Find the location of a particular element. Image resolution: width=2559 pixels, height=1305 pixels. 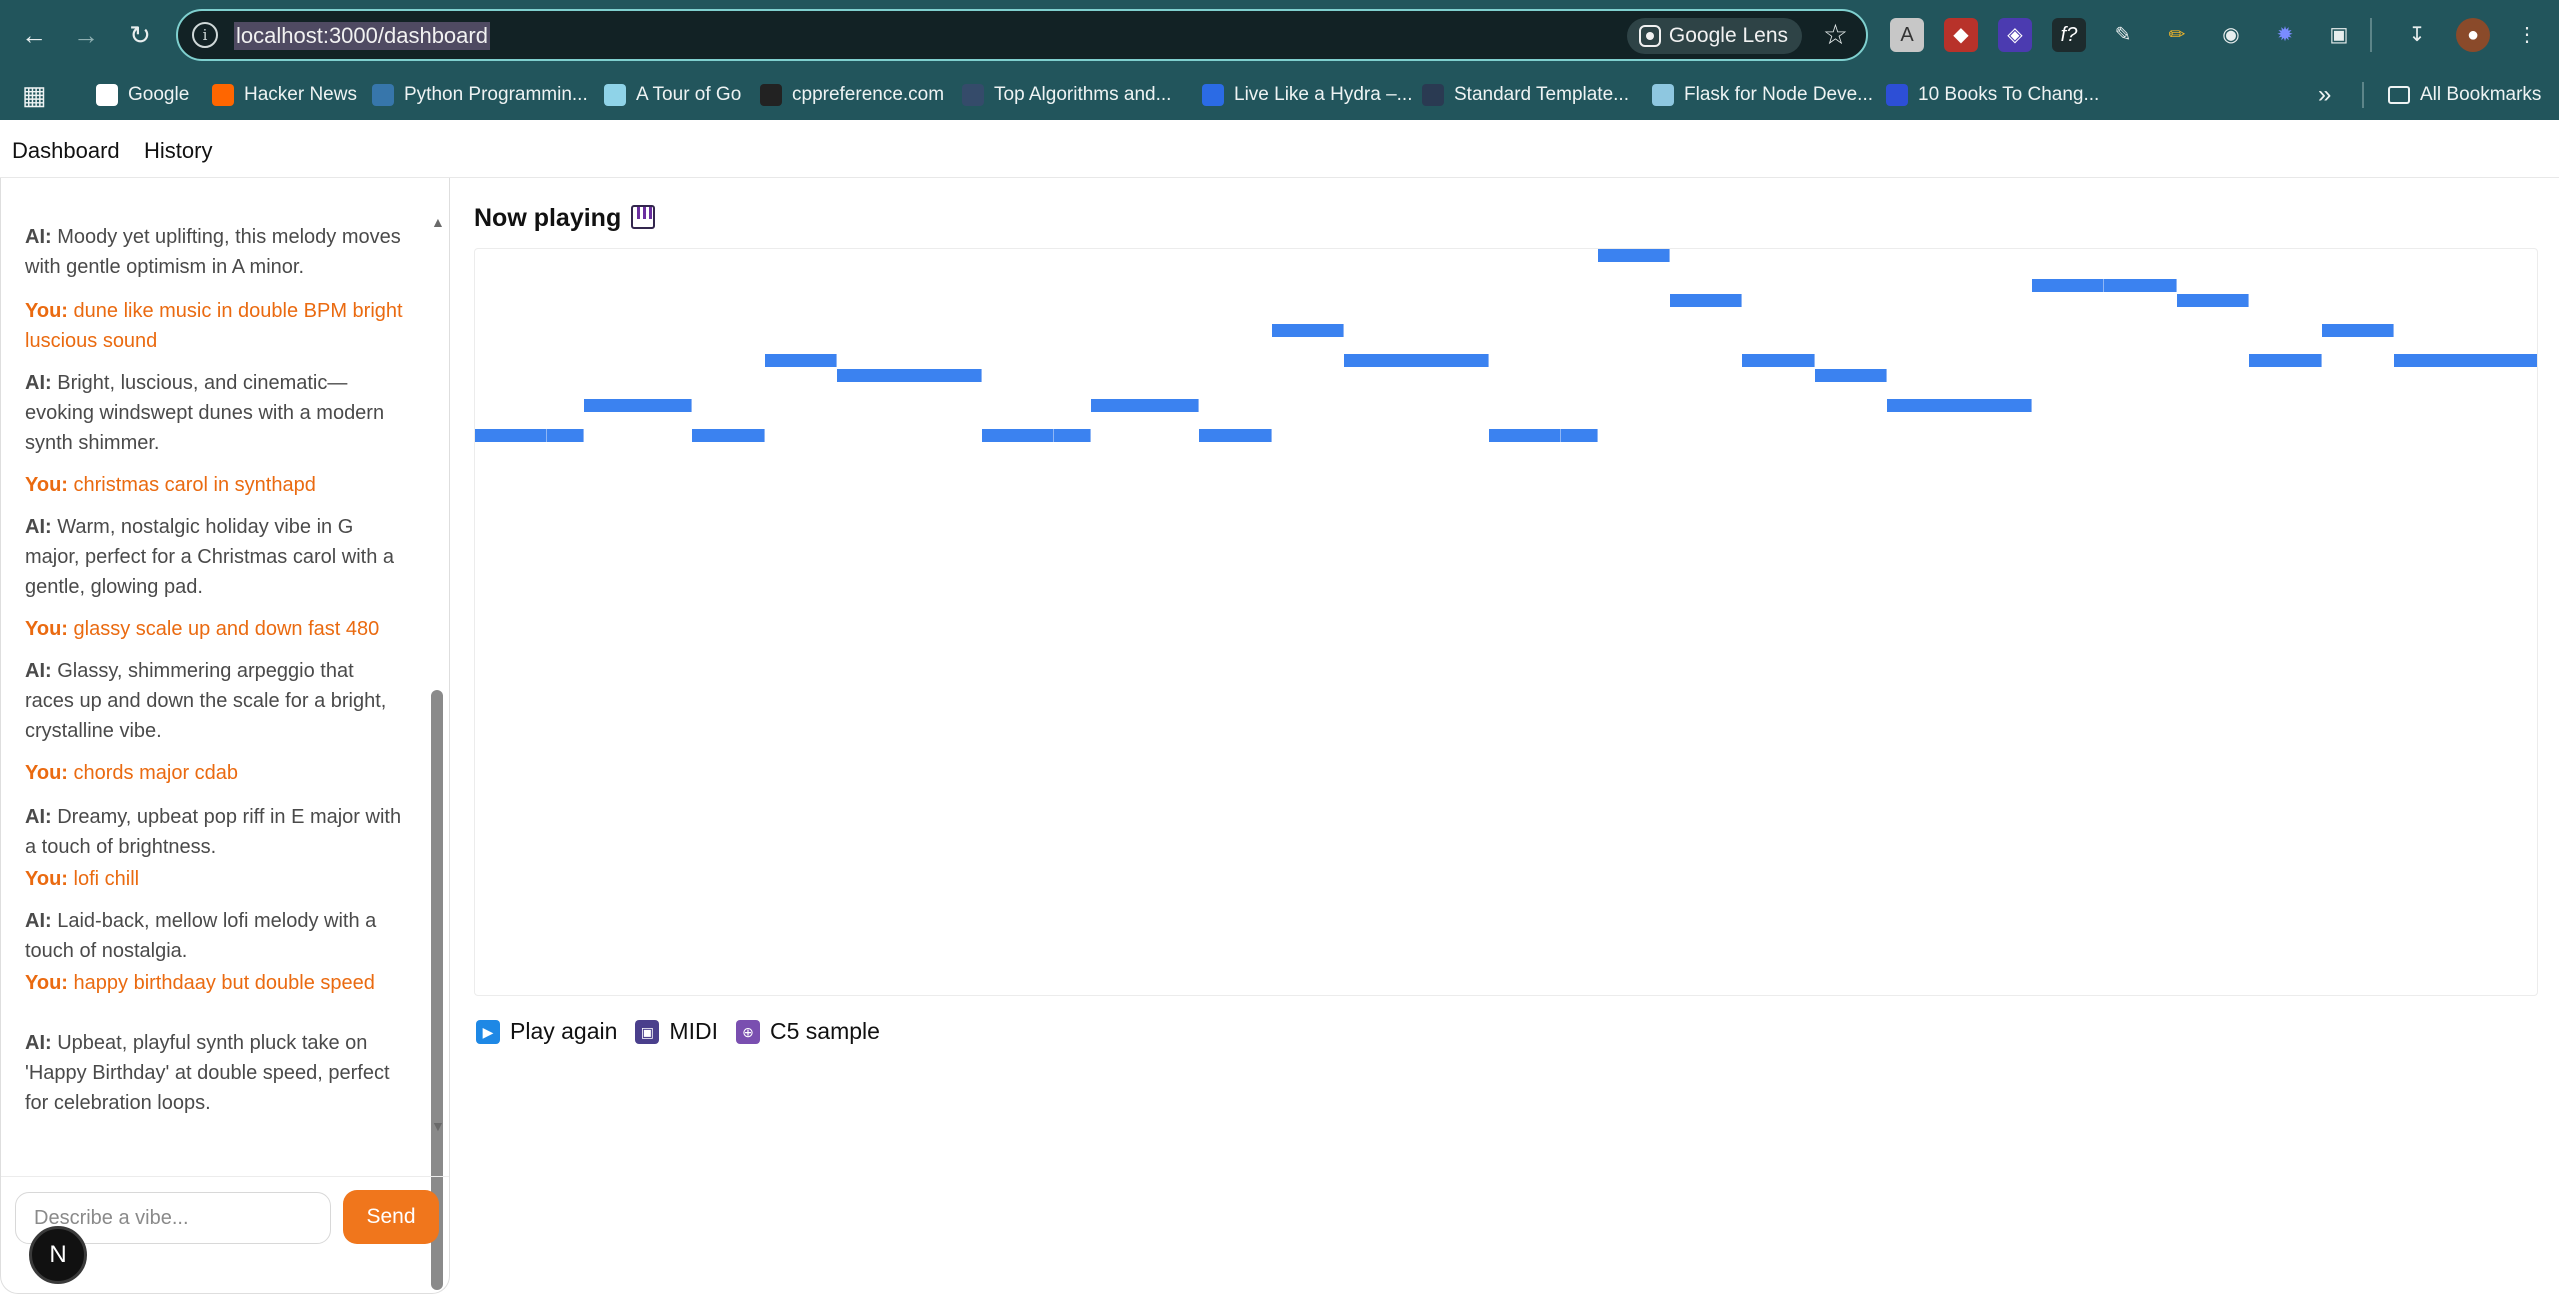

all-bookmarks-folder: All Bookmarks is located at coordinates (2464, 95).